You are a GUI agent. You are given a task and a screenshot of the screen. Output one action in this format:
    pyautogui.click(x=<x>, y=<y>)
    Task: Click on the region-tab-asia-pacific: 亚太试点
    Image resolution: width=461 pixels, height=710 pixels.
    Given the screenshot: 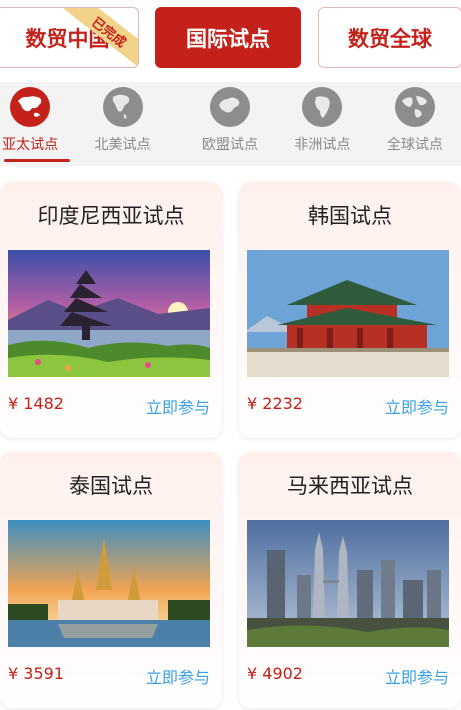 What is the action you would take?
    pyautogui.click(x=35, y=124)
    